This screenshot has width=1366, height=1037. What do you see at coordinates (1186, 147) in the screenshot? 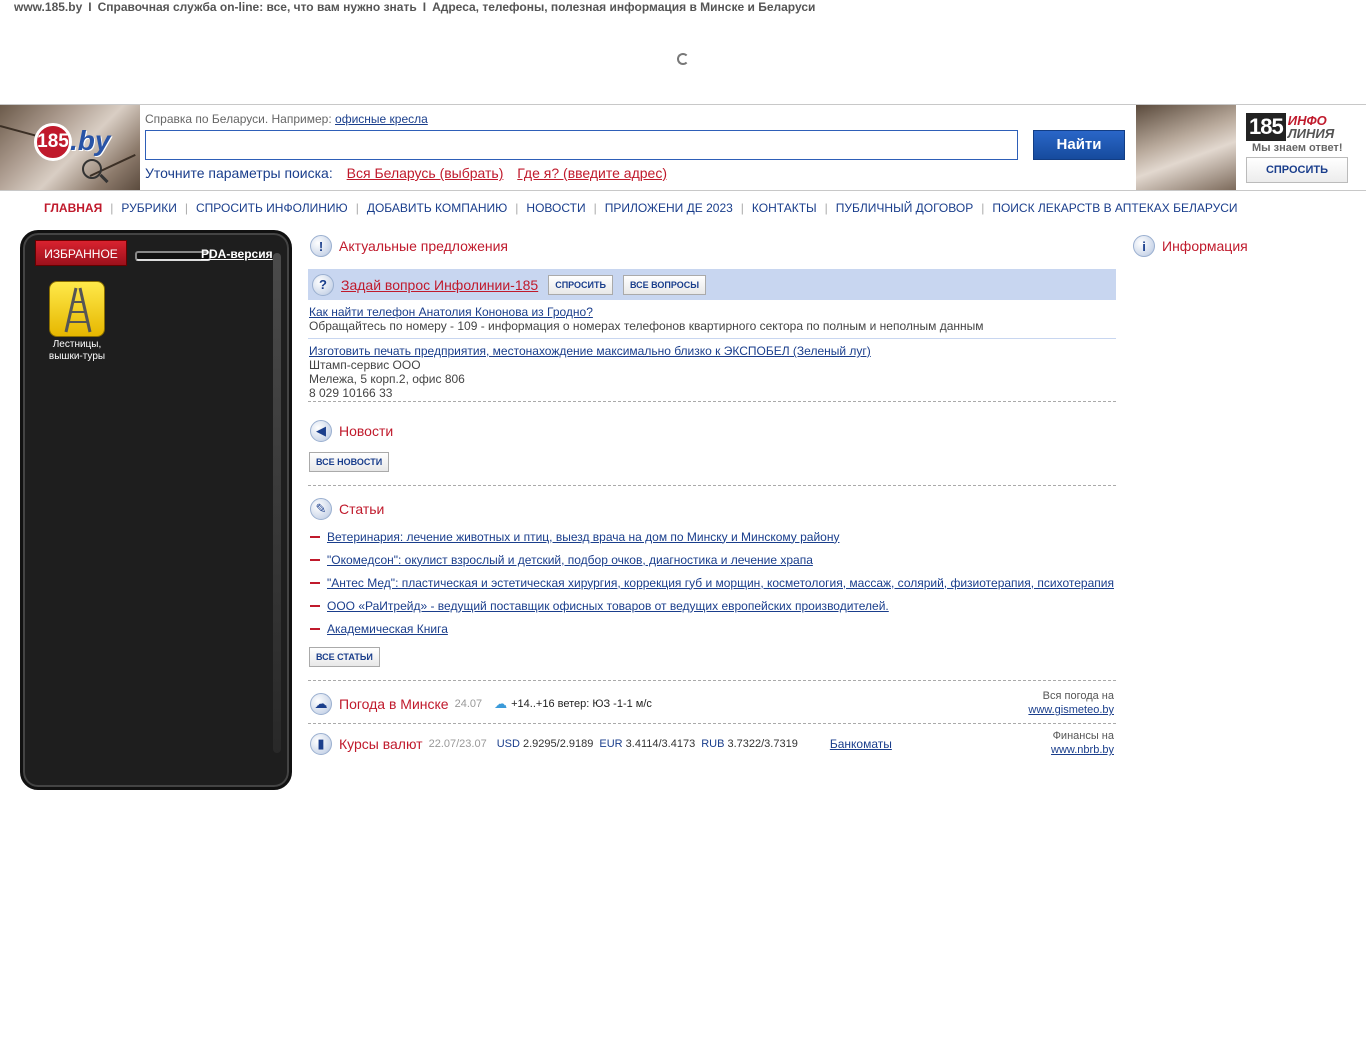
I see `decorative-photo` at bounding box center [1186, 147].